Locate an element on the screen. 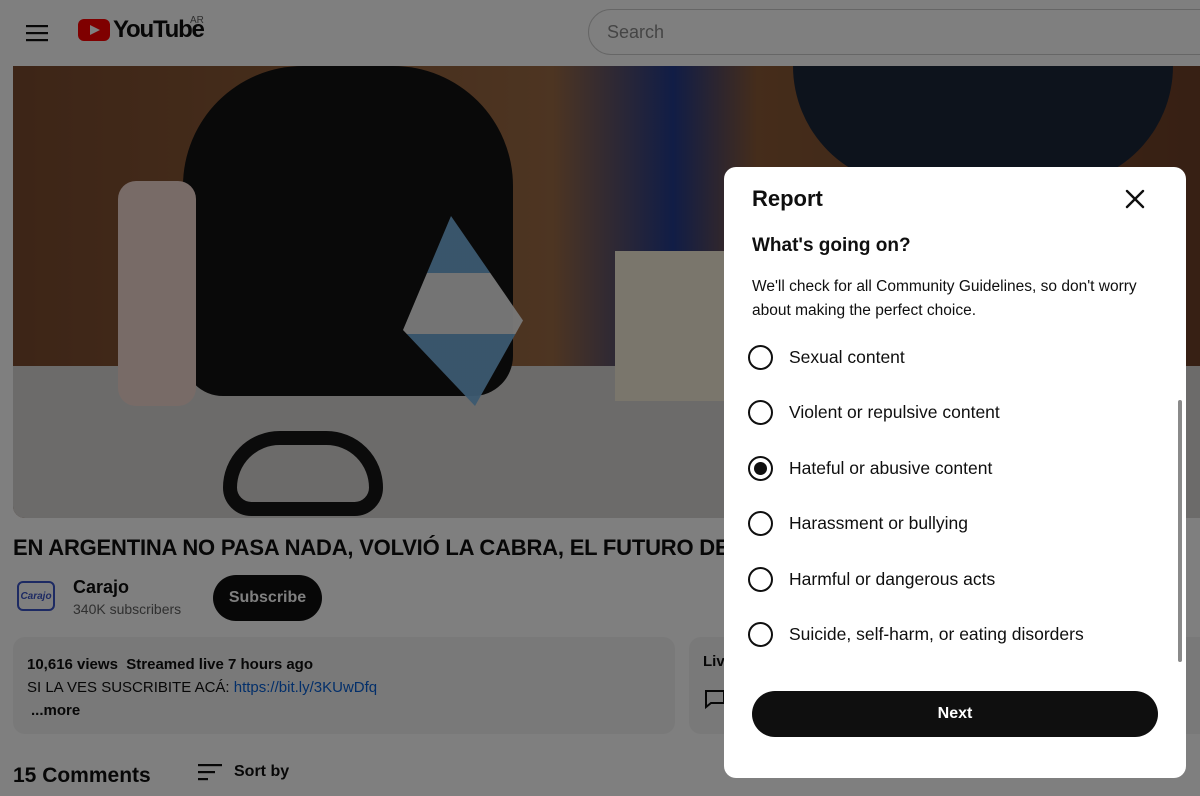 The width and height of the screenshot is (1200, 796). option-label: Sexual content is located at coordinates (847, 357).